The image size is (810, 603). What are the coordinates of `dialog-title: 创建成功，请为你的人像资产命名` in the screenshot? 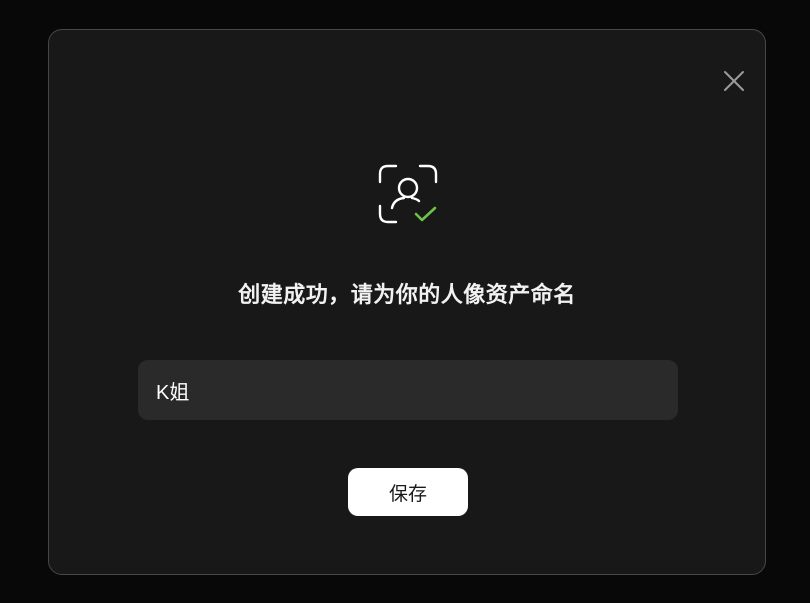 It's located at (407, 294).